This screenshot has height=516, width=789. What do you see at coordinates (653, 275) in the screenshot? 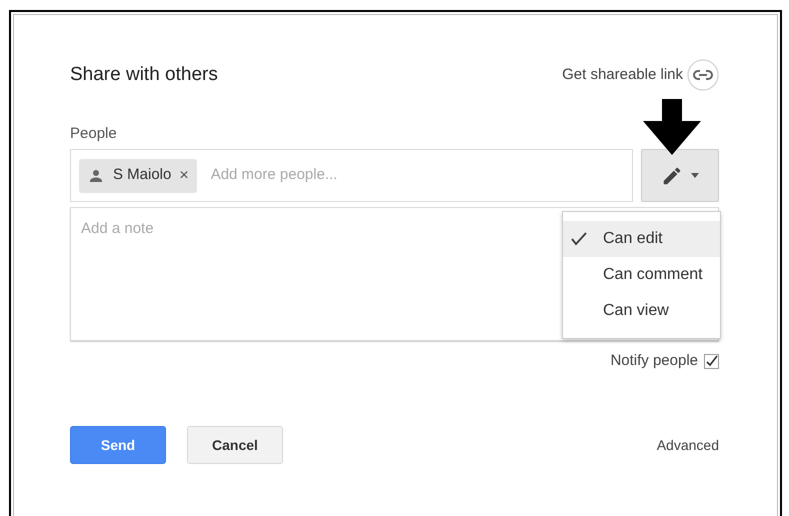
I see `option-label: Can comment` at bounding box center [653, 275].